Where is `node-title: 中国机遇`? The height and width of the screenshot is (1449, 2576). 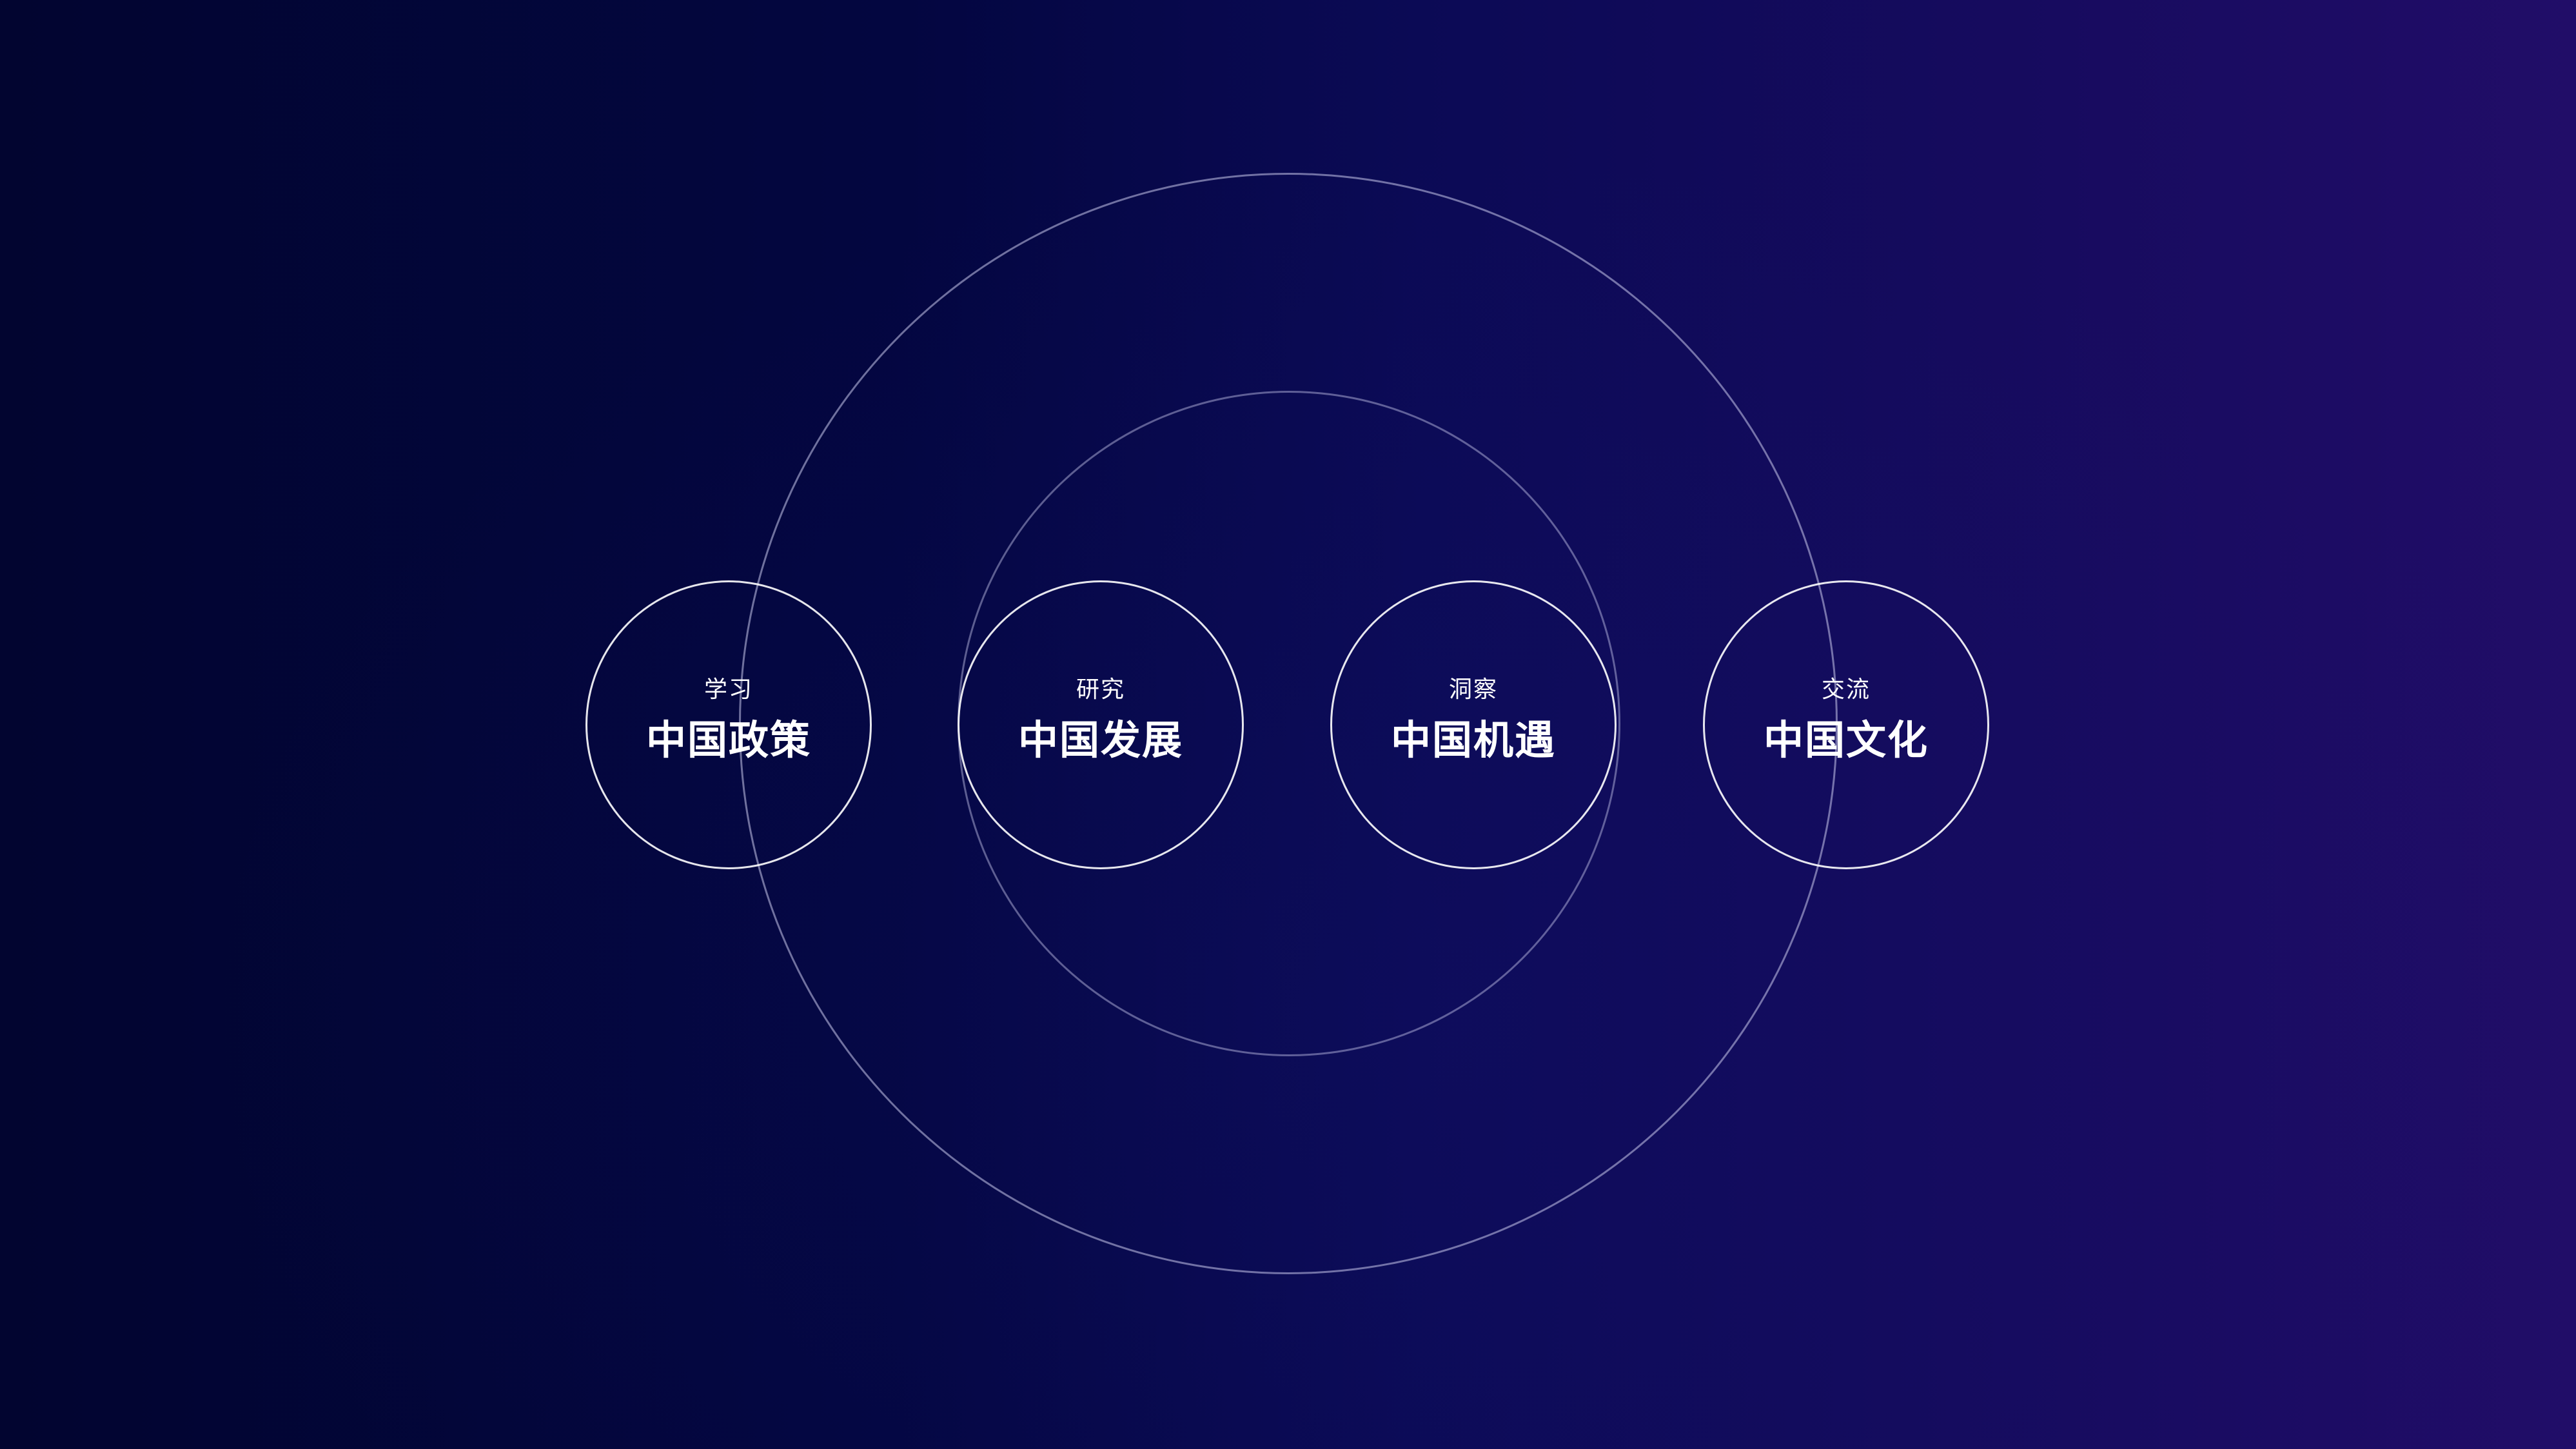 node-title: 中国机遇 is located at coordinates (1473, 740).